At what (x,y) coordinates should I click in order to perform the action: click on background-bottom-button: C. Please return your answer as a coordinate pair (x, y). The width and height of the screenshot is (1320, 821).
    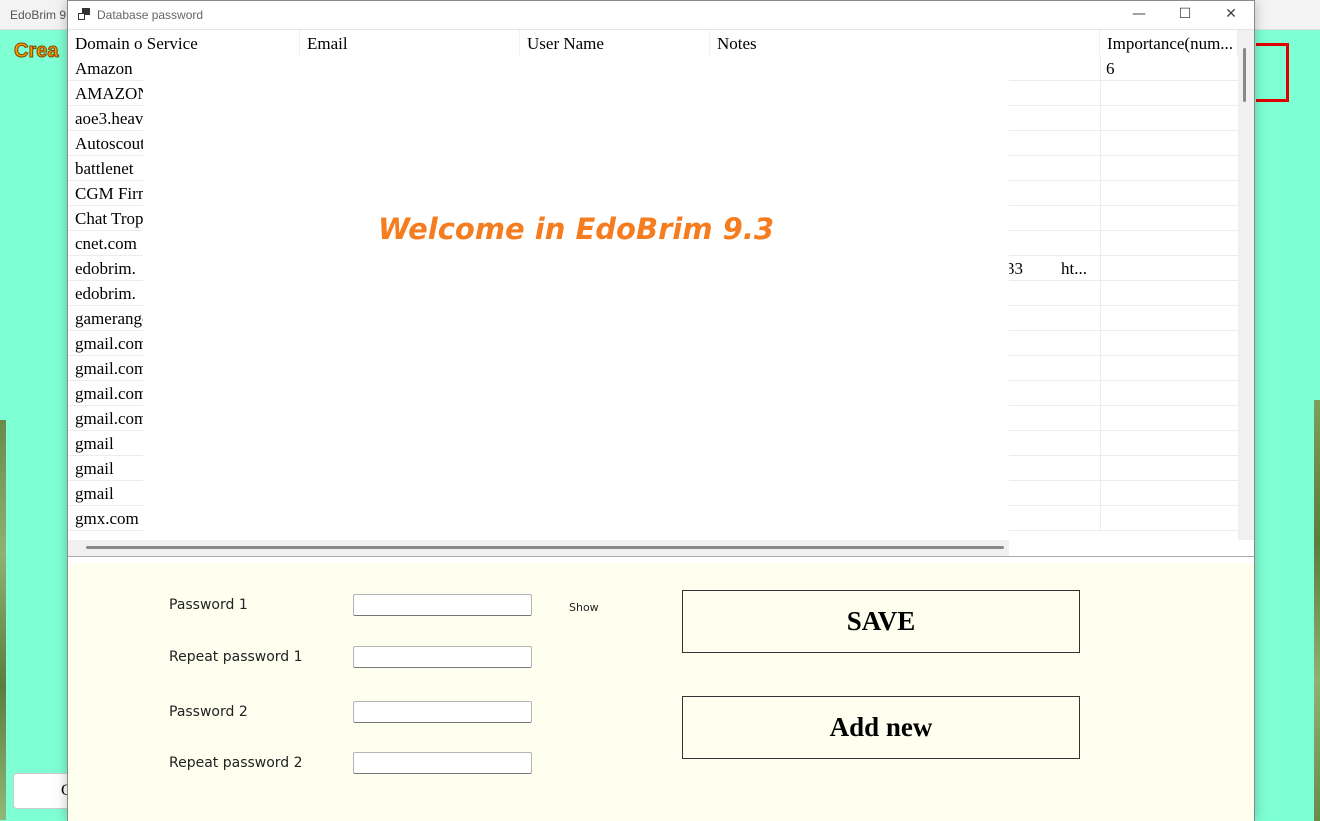
    Looking at the image, I should click on (43, 791).